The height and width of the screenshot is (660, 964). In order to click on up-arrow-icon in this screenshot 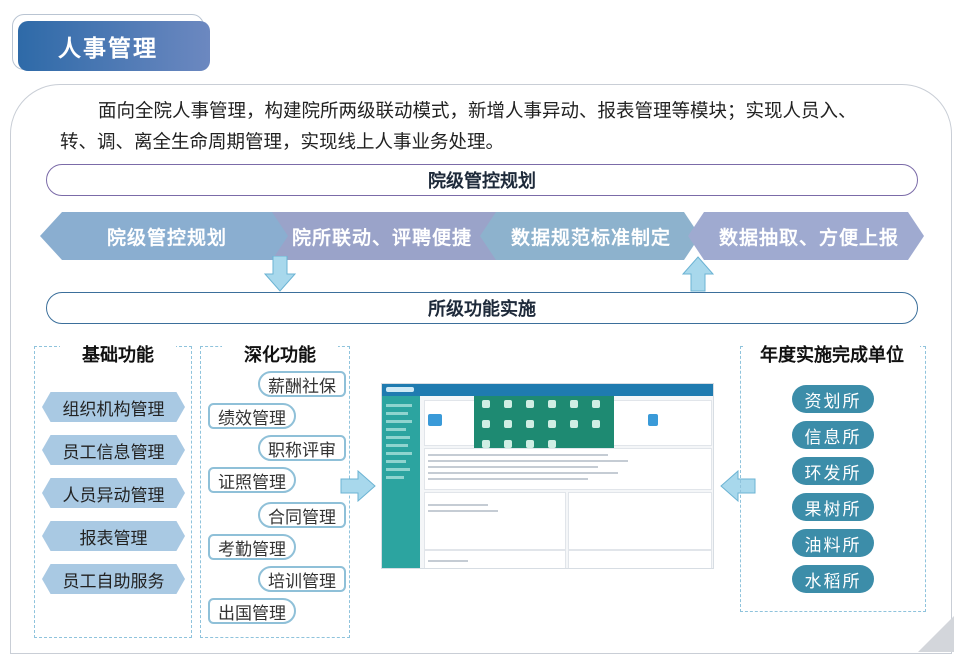, I will do `click(698, 274)`.